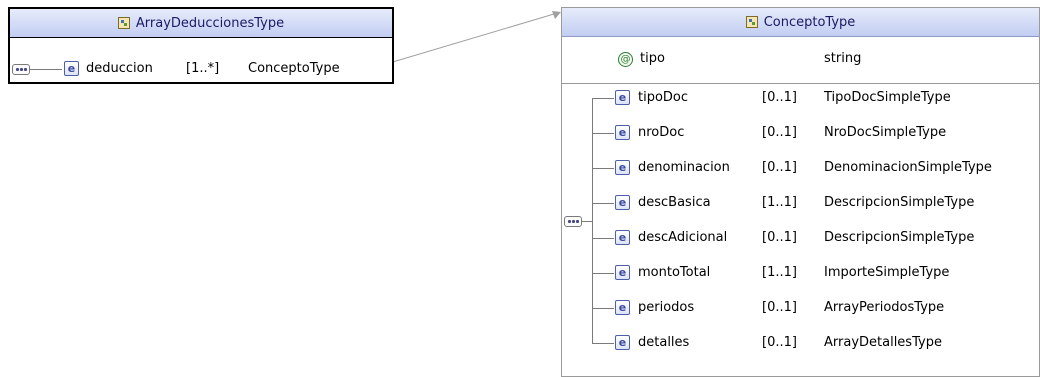 This screenshot has width=1040, height=377. What do you see at coordinates (883, 342) in the screenshot?
I see `element-type: ArrayDetallesType` at bounding box center [883, 342].